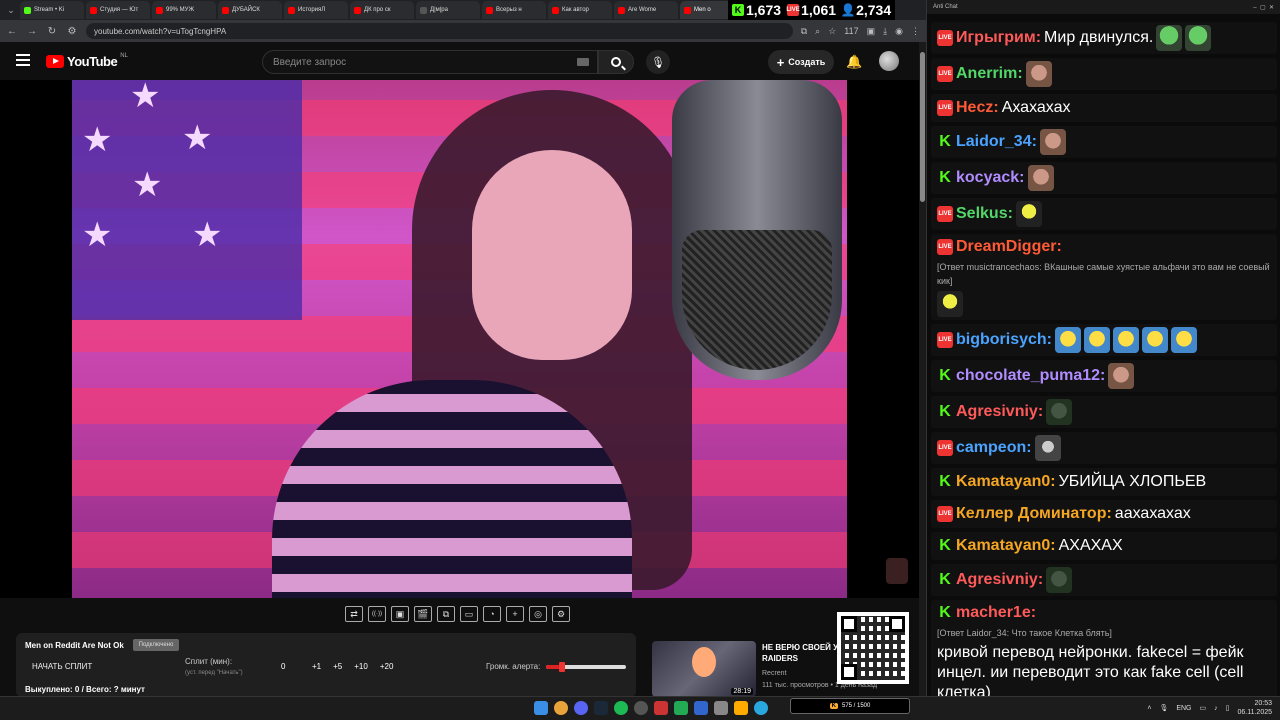 The width and height of the screenshot is (1280, 720). Describe the element at coordinates (885, 31) in the screenshot. I see `download-icon: ⤓` at that location.